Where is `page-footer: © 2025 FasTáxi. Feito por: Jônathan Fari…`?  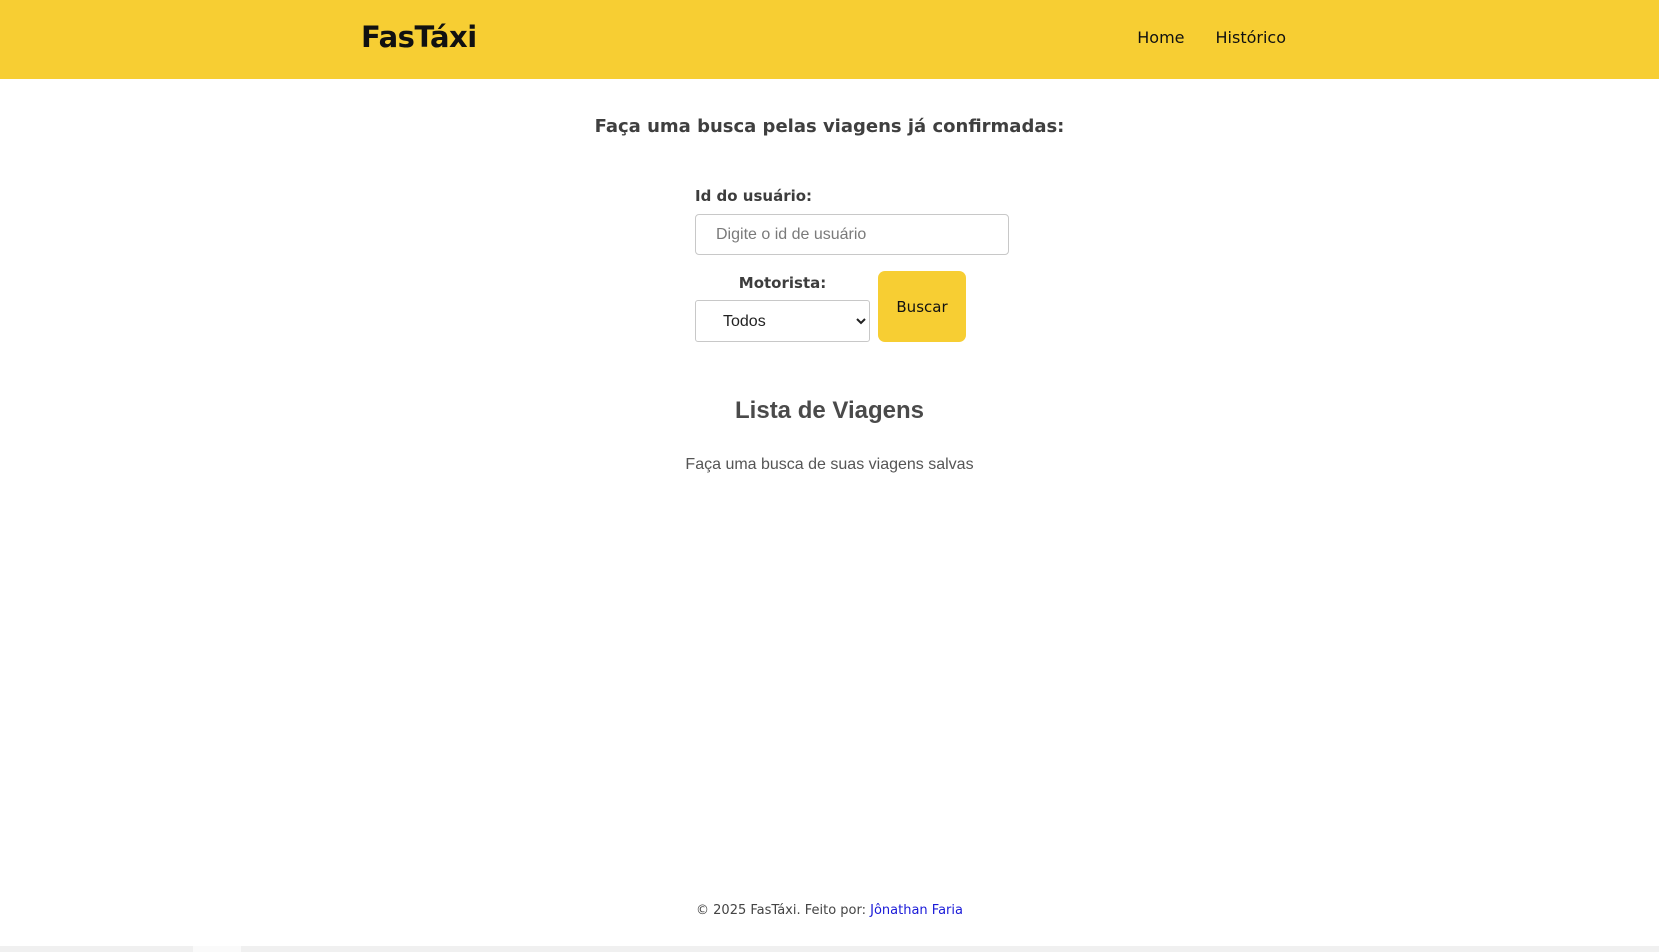
page-footer: © 2025 FasTáxi. Feito por: Jônathan Fari… is located at coordinates (829, 910).